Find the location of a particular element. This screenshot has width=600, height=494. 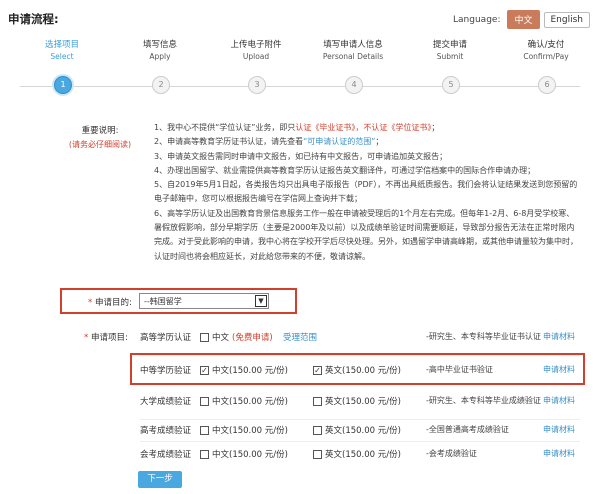

language-label: Language: is located at coordinates (477, 19).